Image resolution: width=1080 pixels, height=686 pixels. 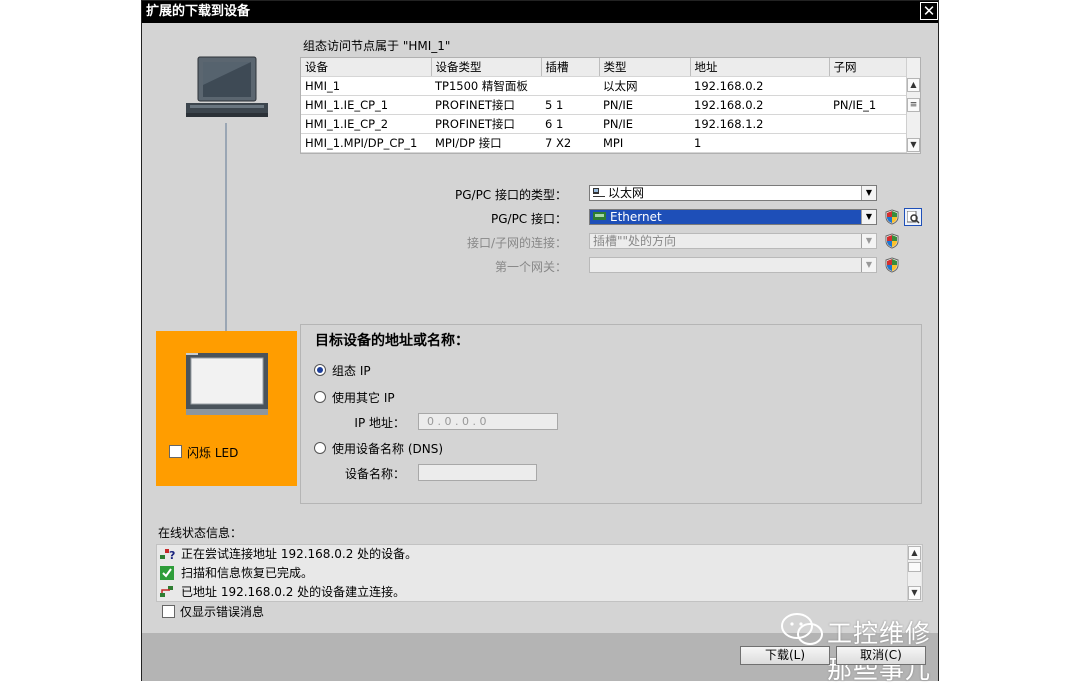 What do you see at coordinates (516, 243) in the screenshot?
I see `subnet-connection-label: 接口/子网的连接：` at bounding box center [516, 243].